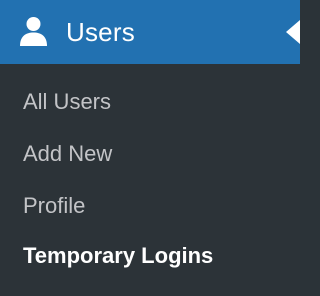 The image size is (320, 296). Describe the element at coordinates (67, 102) in the screenshot. I see `submenu-item-all-users: All Users` at that location.